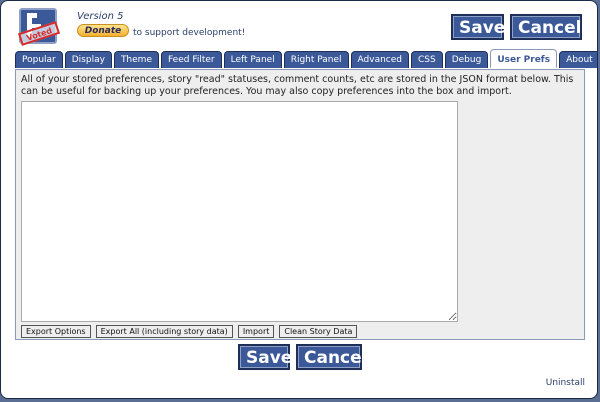 The height and width of the screenshot is (402, 600). Describe the element at coordinates (427, 59) in the screenshot. I see `tab-css: CSS` at that location.